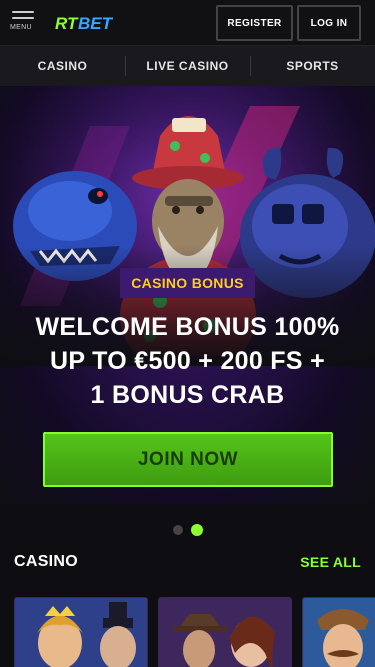  Describe the element at coordinates (21, 27) in the screenshot. I see `menu-label: MENU` at that location.